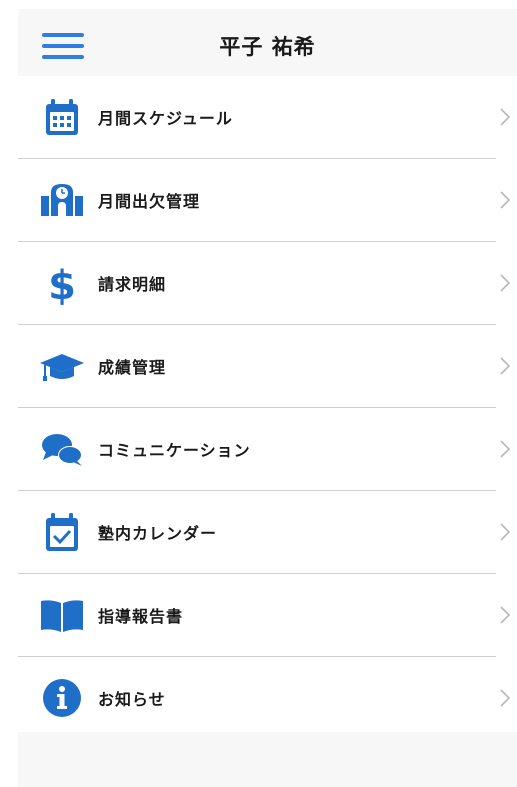 This screenshot has height=787, width=517. I want to click on calendar-check-icon, so click(62, 532).